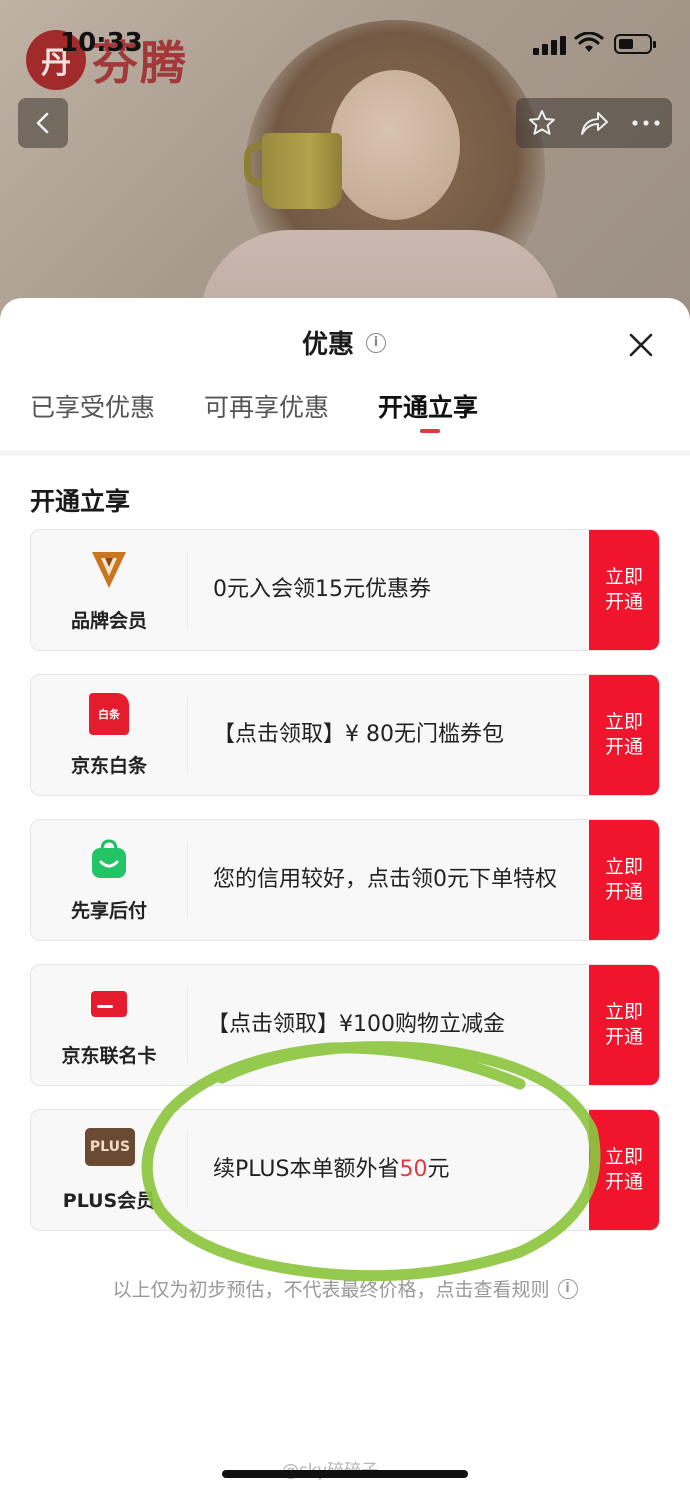 This screenshot has width=690, height=1493. Describe the element at coordinates (109, 570) in the screenshot. I see `brand-v-icon` at that location.